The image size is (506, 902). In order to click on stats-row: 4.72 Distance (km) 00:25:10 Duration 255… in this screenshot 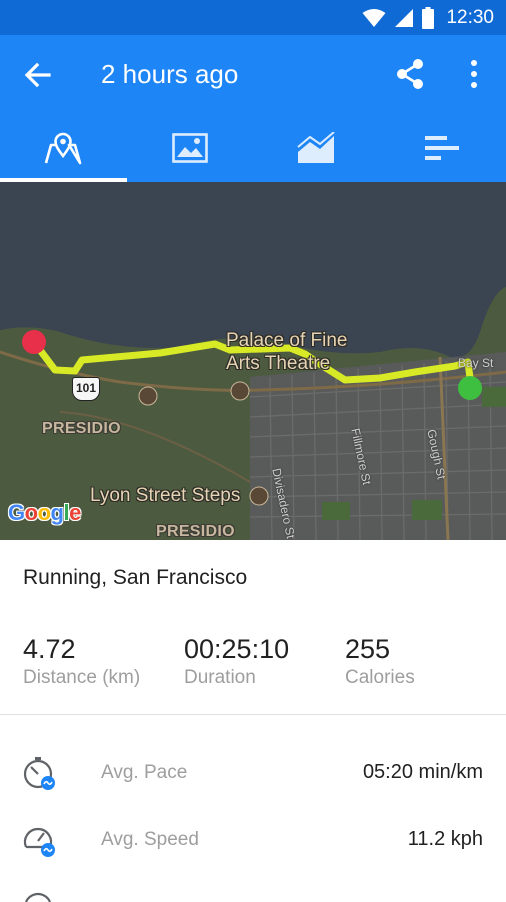, I will do `click(253, 667)`.